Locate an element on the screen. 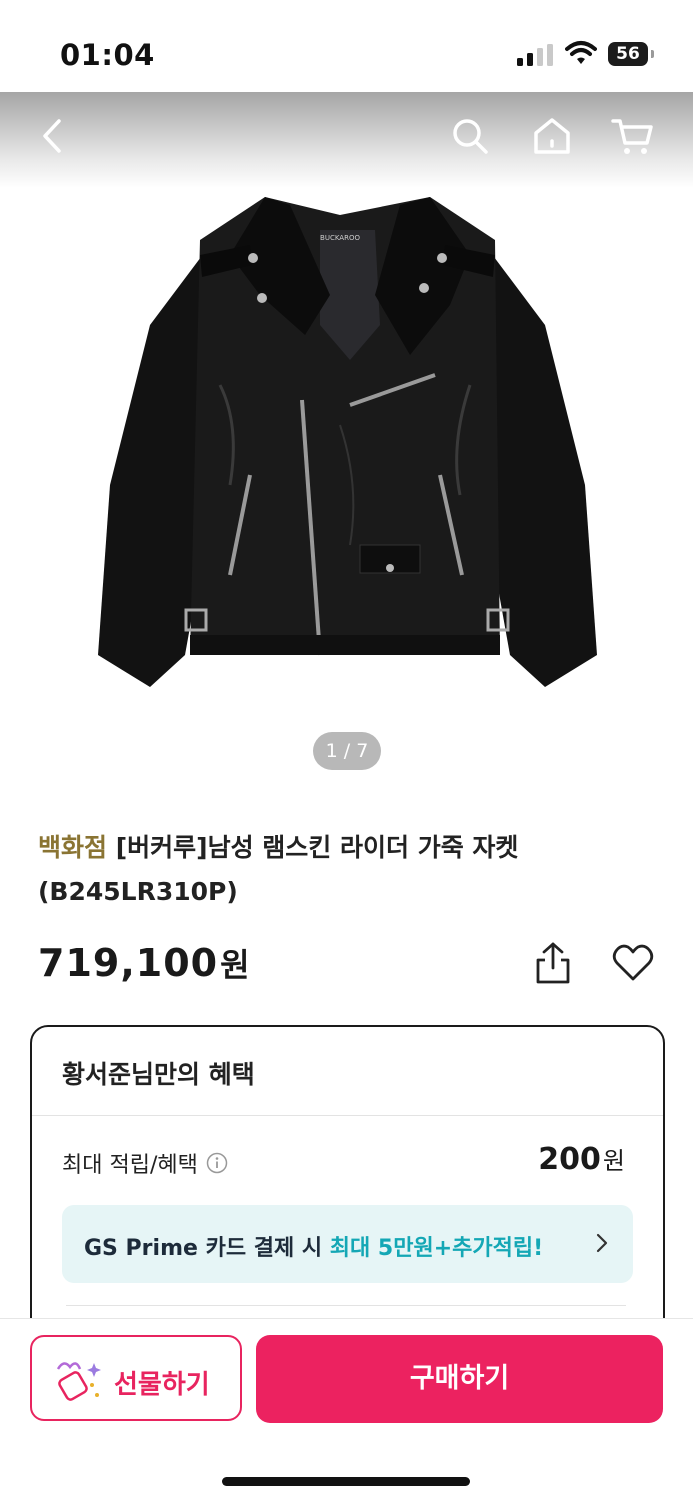  reward-amount: 200 is located at coordinates (569, 1159).